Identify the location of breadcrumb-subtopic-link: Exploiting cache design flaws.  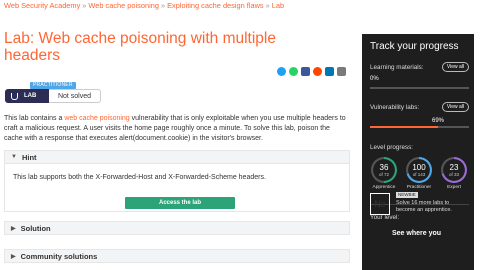
(215, 5).